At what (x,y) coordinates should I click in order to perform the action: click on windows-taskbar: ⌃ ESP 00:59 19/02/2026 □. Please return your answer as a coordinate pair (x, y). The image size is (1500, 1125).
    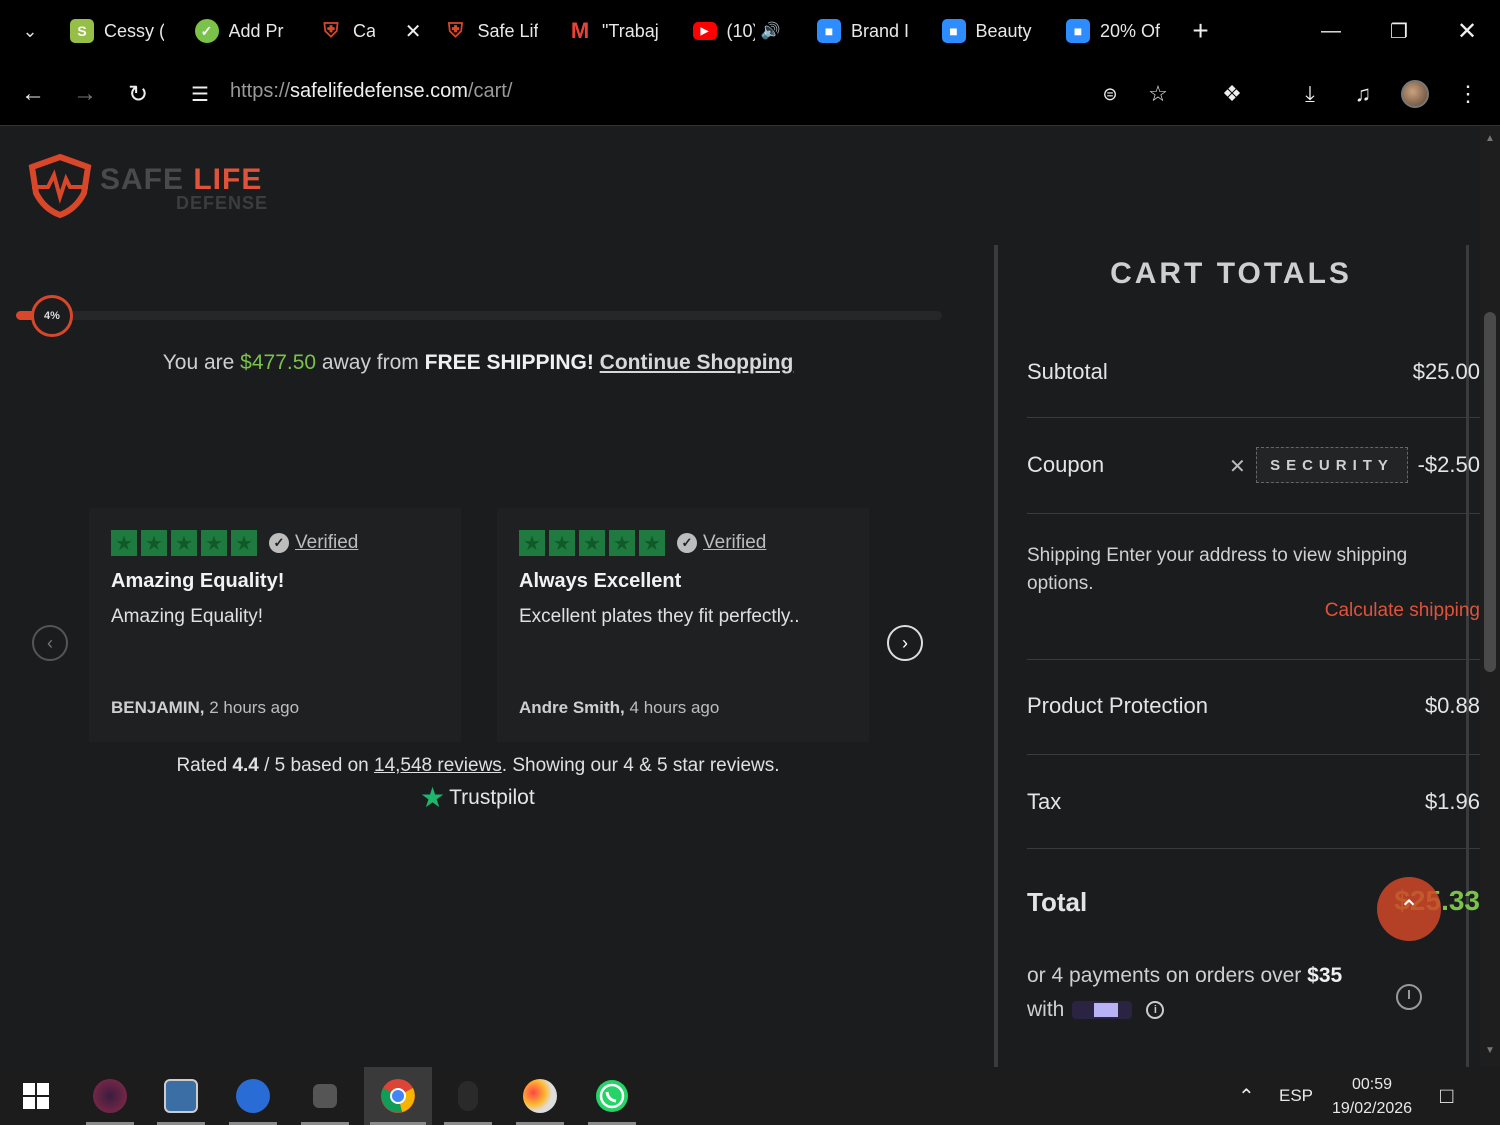
    Looking at the image, I should click on (750, 1096).